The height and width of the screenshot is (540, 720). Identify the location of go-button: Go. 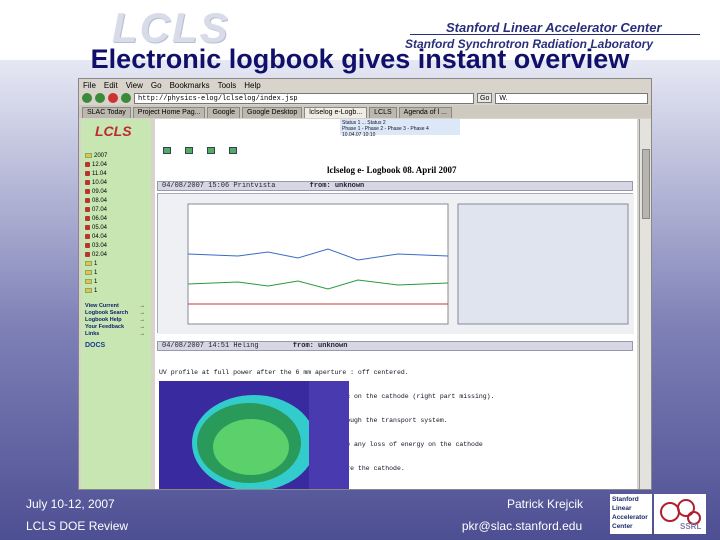
(485, 98).